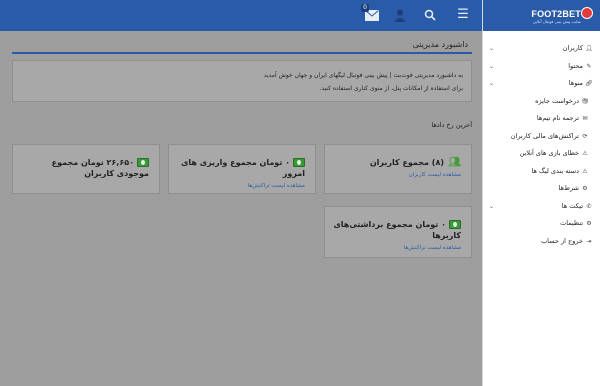 The image size is (600, 386). Describe the element at coordinates (549, 153) in the screenshot. I see `sidebar-item-label: خطای بازی های آنلاین` at that location.